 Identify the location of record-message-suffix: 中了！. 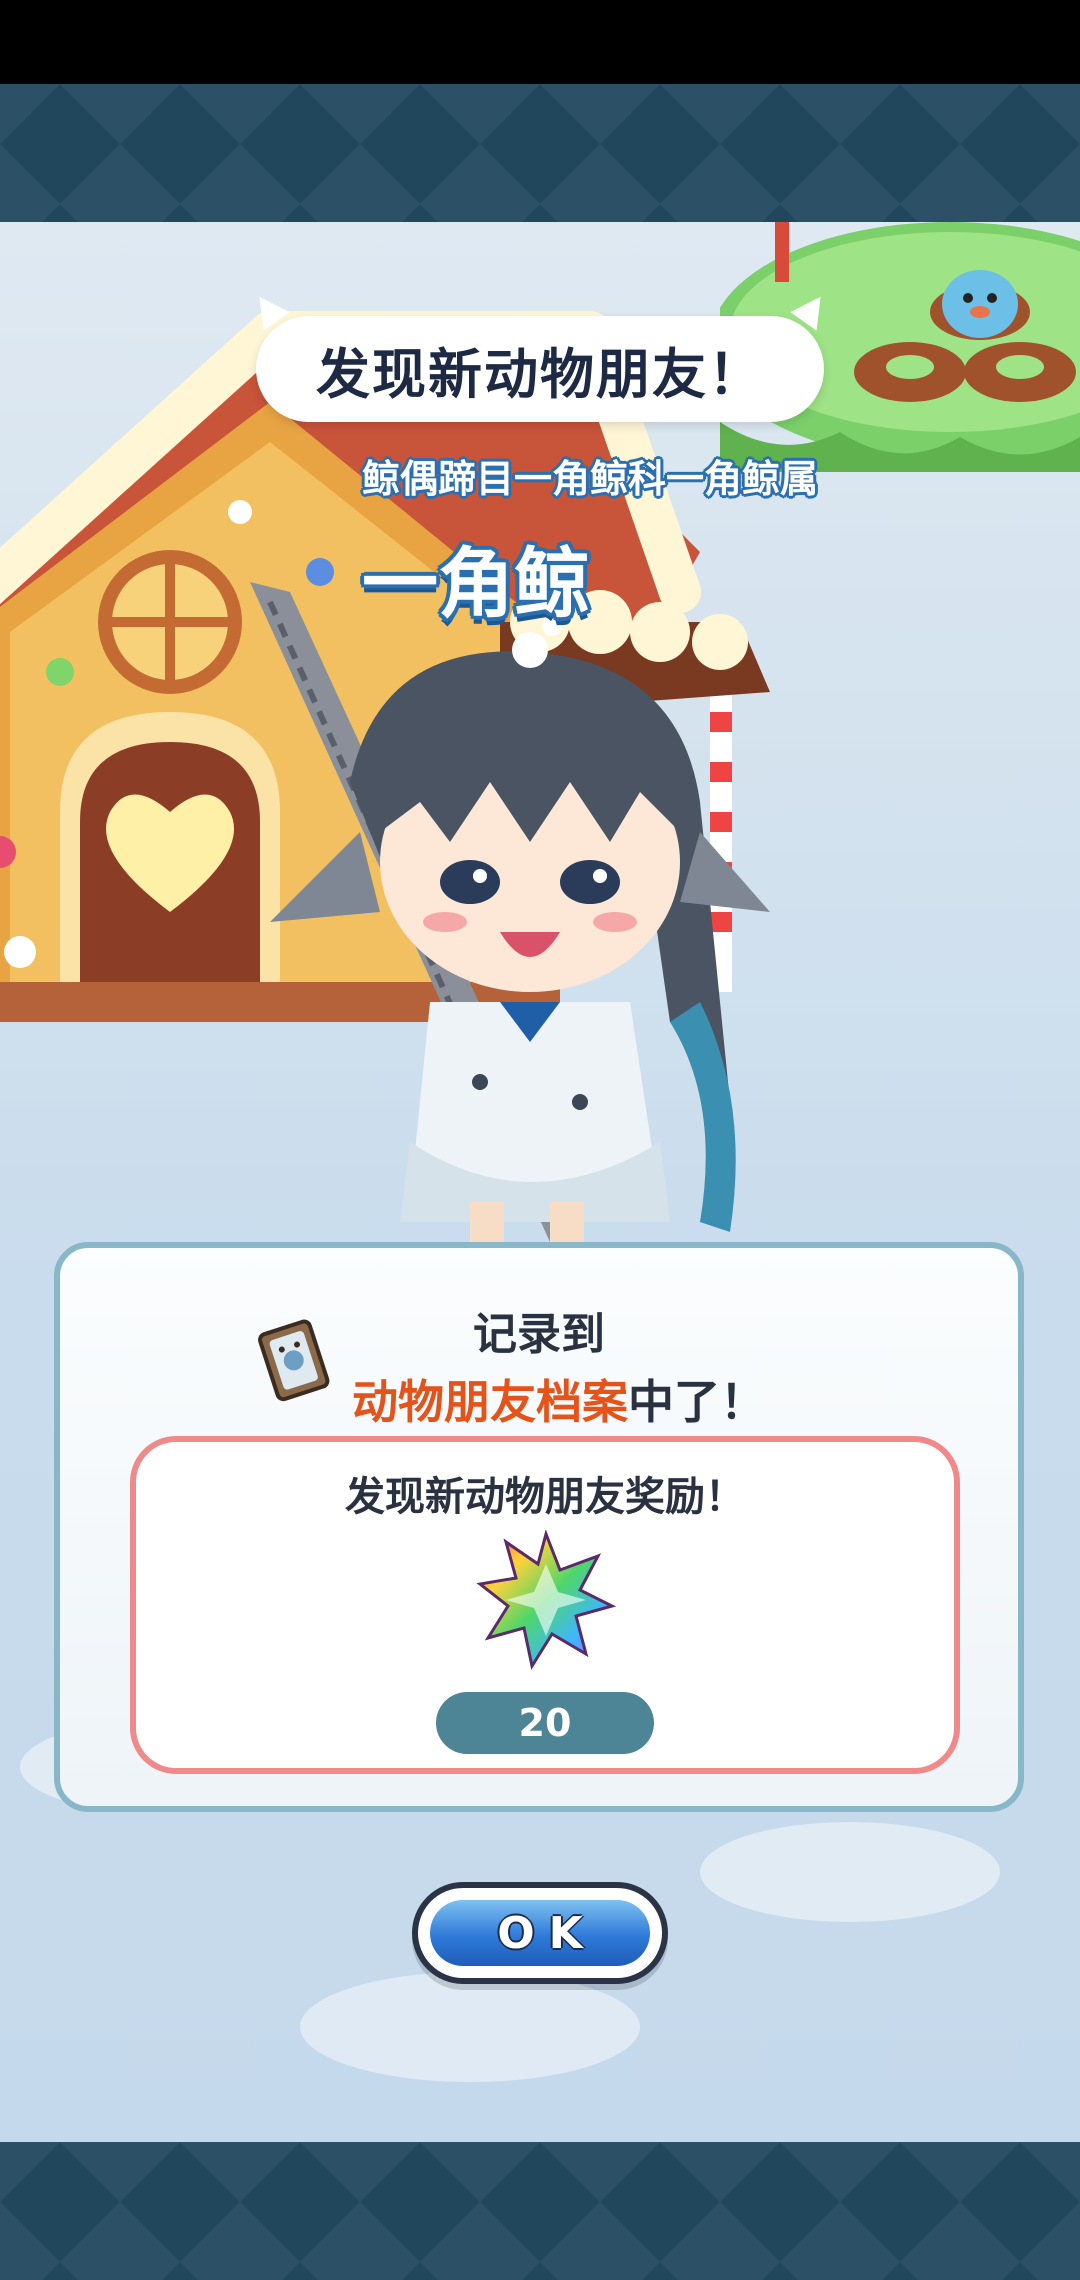
(697, 1402).